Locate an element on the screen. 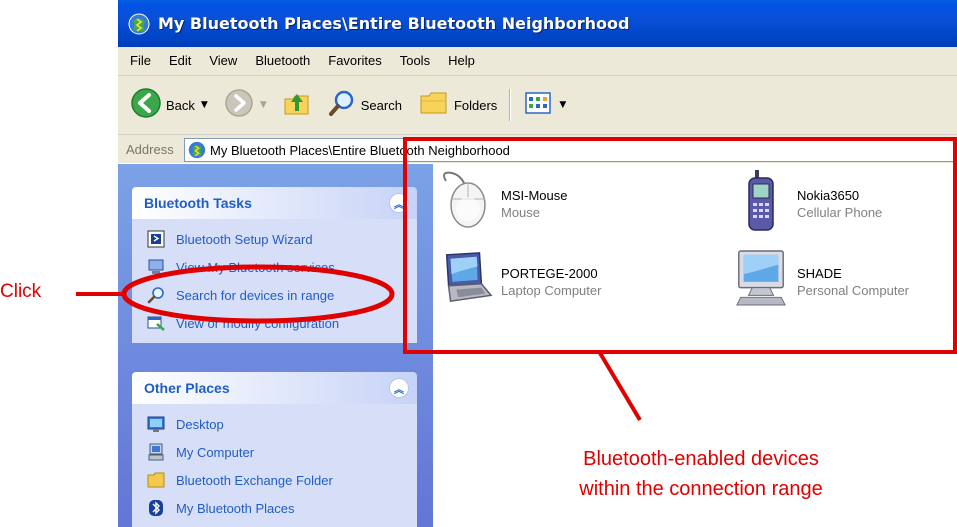 This screenshot has height=527, width=957. forward-button: ▼ is located at coordinates (245, 105).